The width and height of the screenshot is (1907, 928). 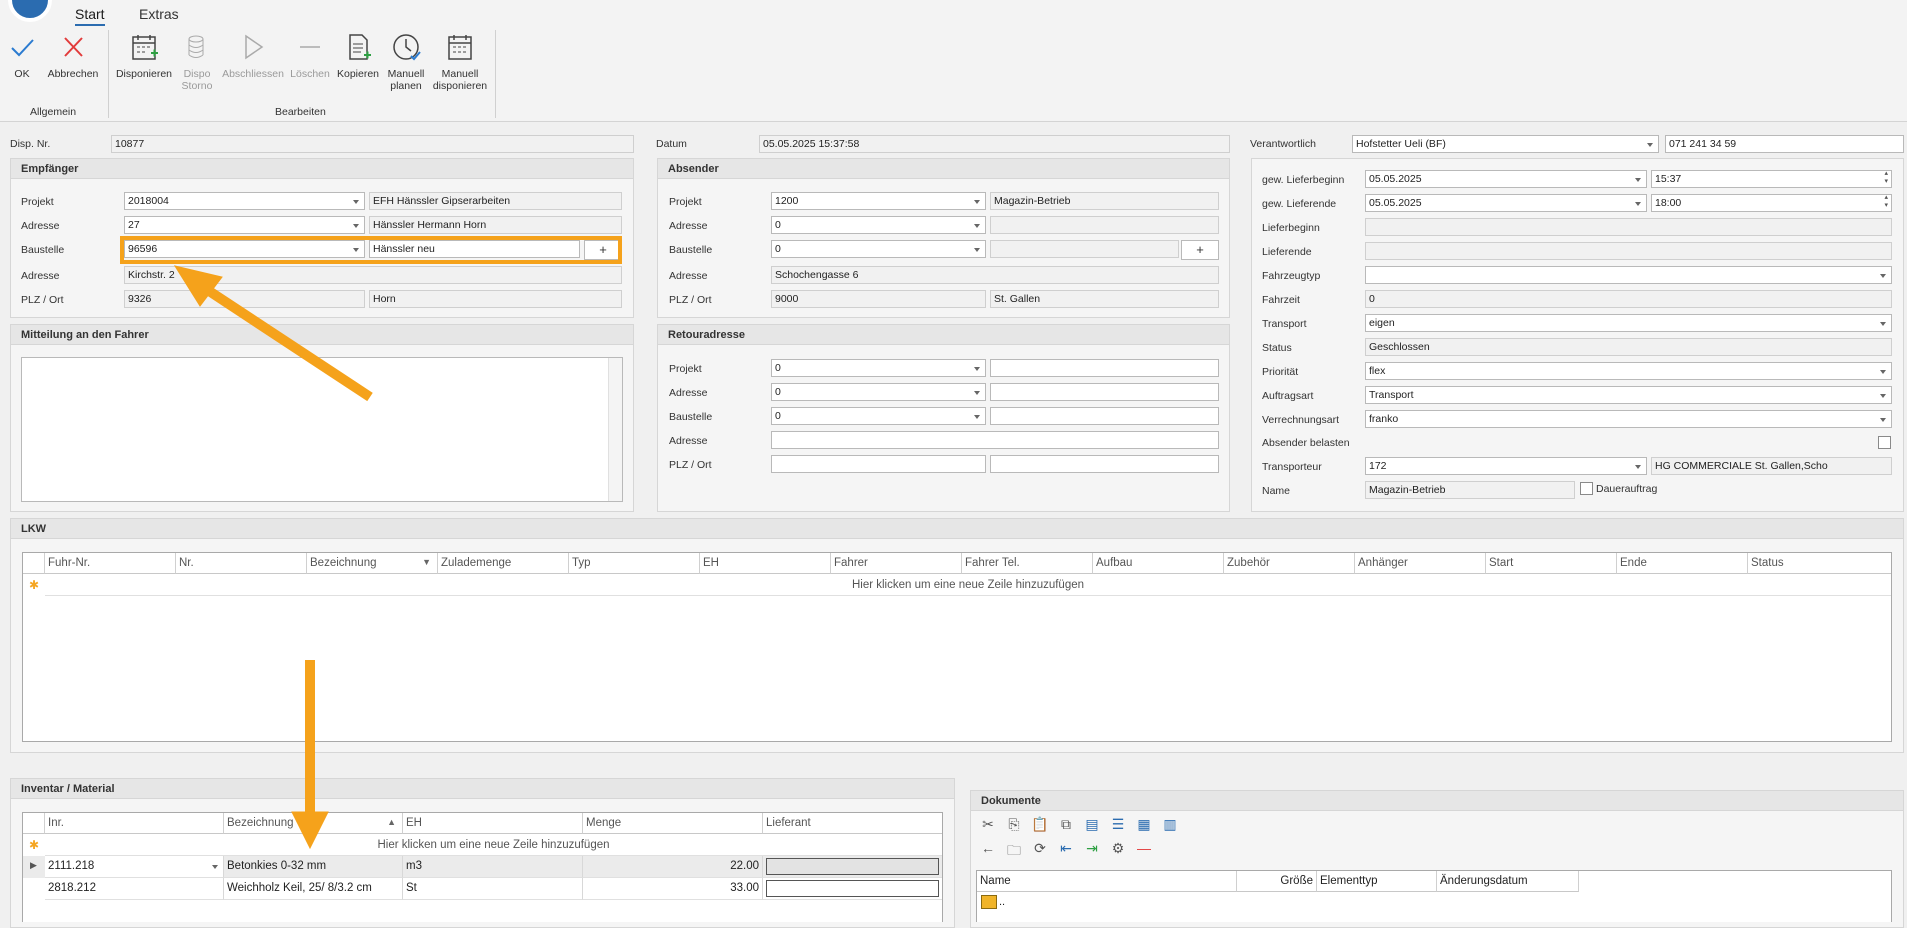 I want to click on arrow-to-bezeichnung, so click(x=310, y=755).